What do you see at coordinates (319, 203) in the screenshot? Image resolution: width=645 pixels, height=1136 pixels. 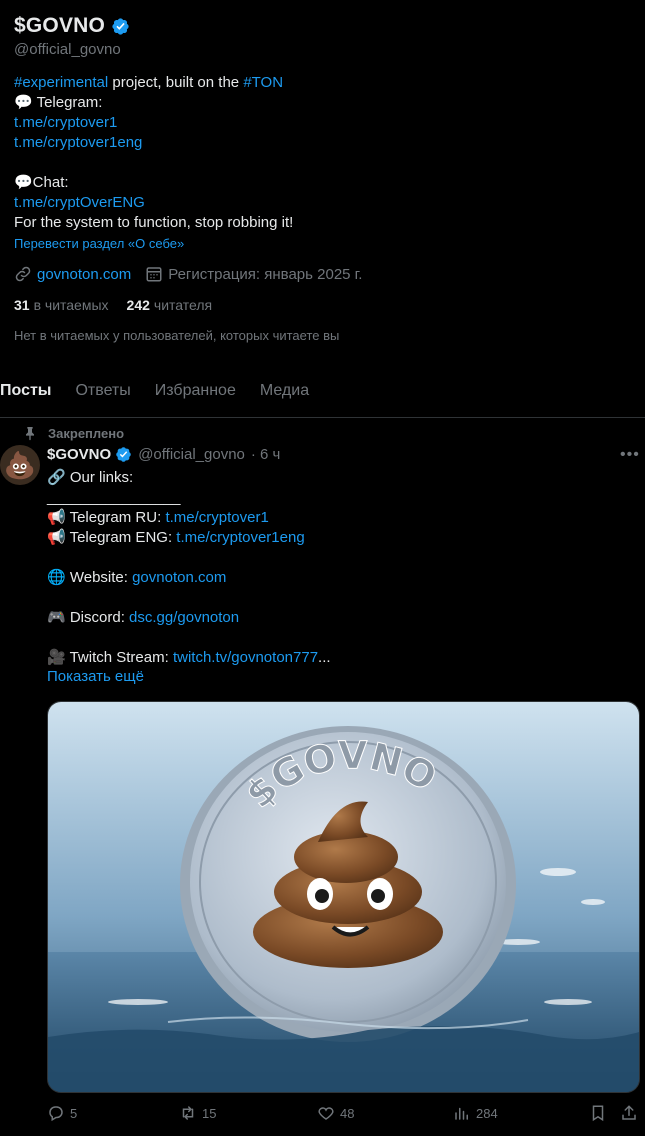 I see `bio-link: t.me/cryptOverENG` at bounding box center [319, 203].